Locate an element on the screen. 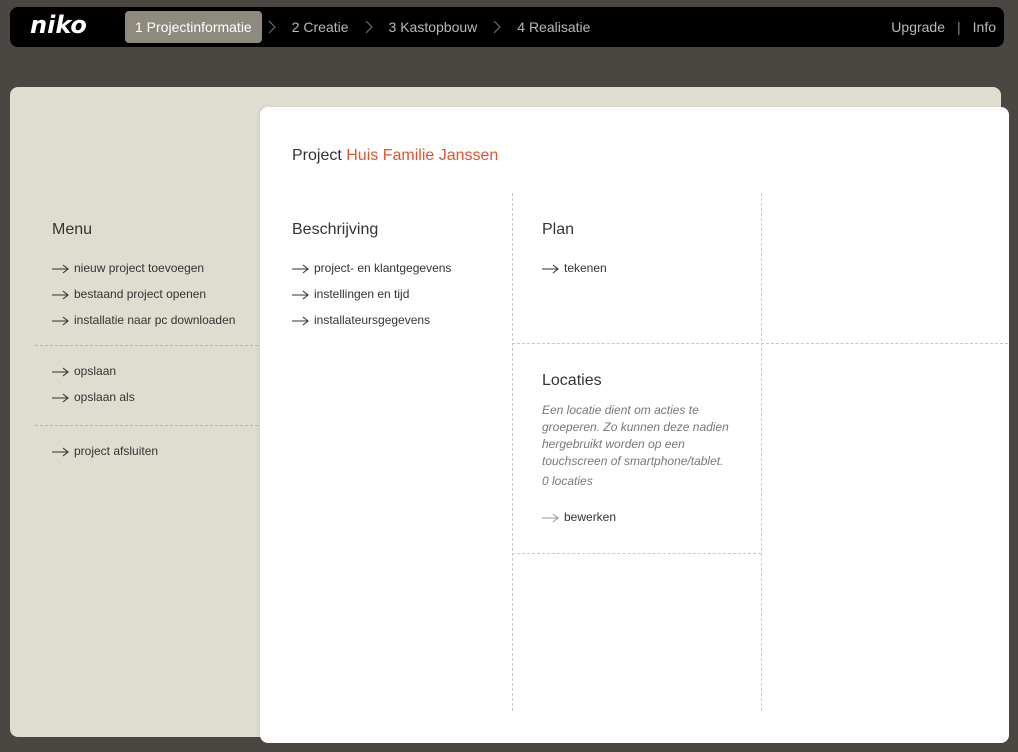 This screenshot has height=752, width=1018. page-title: Project Huis Familie Janssen is located at coordinates (395, 156).